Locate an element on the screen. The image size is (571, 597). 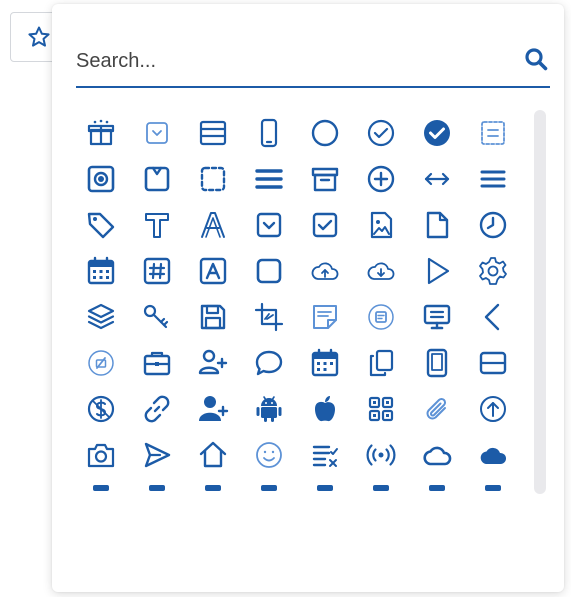
add-user-icon is located at coordinates (213, 362).